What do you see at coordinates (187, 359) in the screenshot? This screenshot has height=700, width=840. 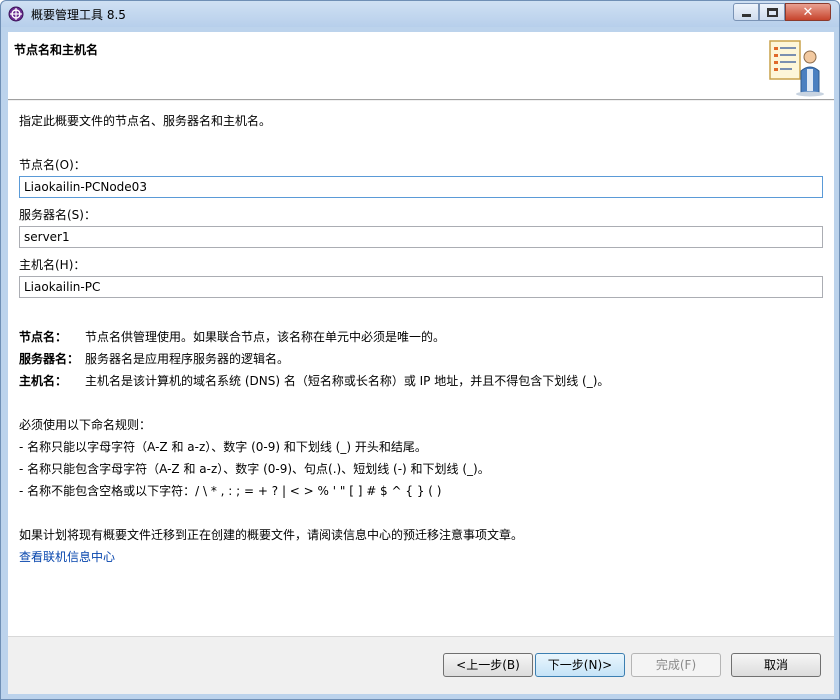 I see `server-name-description: 服务器名是应用程序服务器的逻辑名。` at bounding box center [187, 359].